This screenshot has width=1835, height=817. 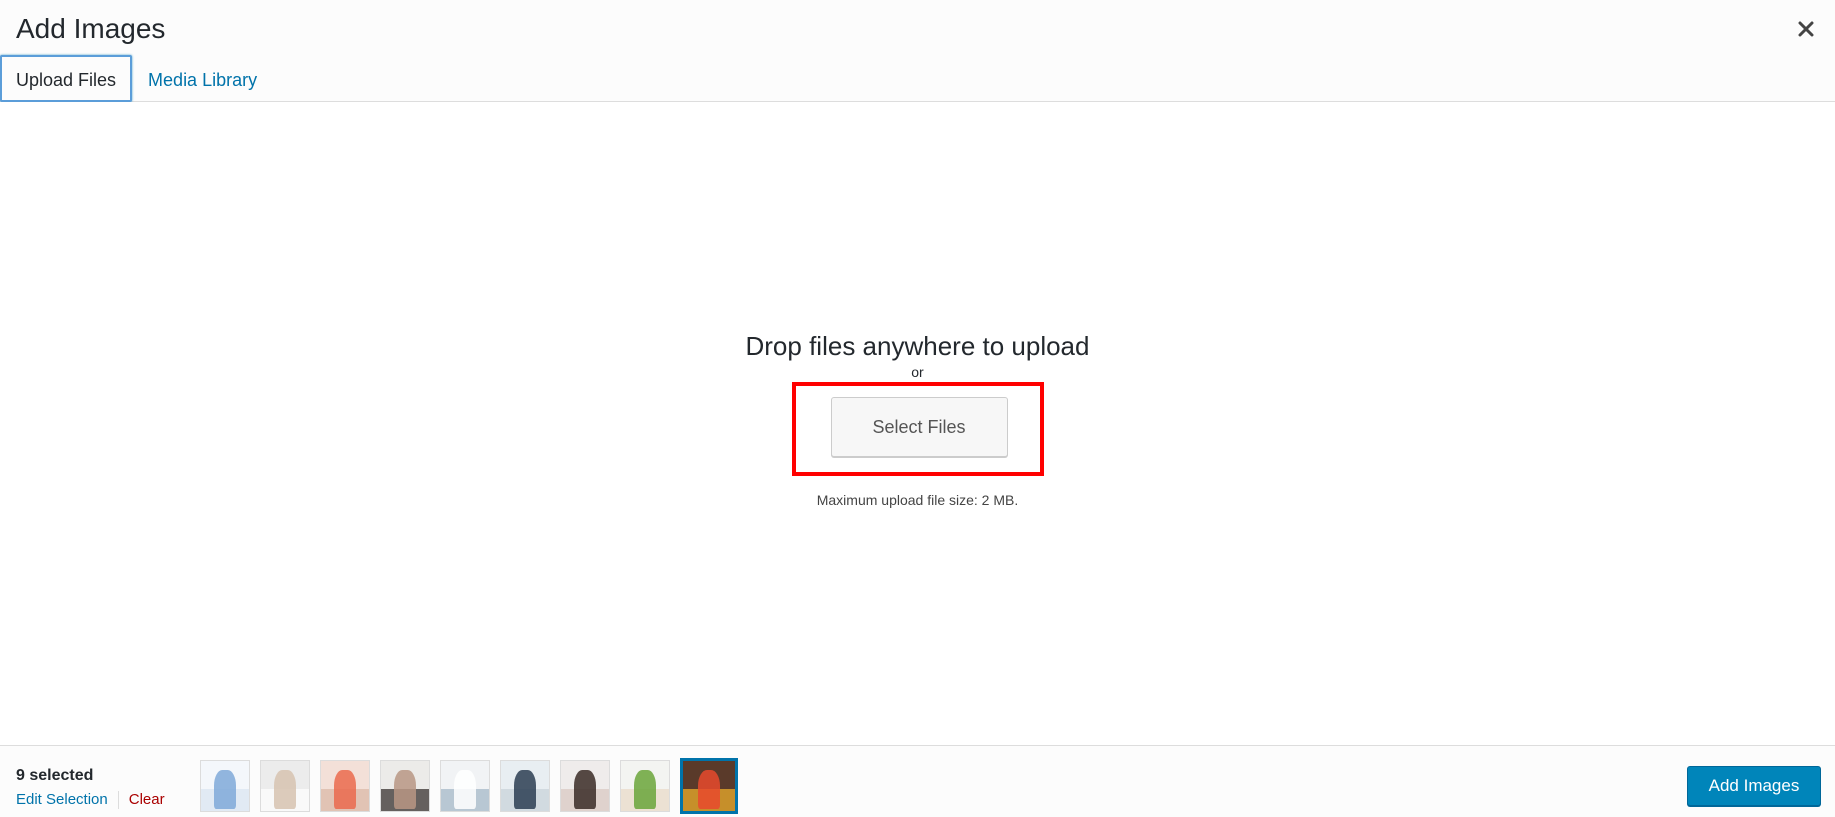 I want to click on selection-info: 9 selected Edit Selection Clear, so click(x=90, y=787).